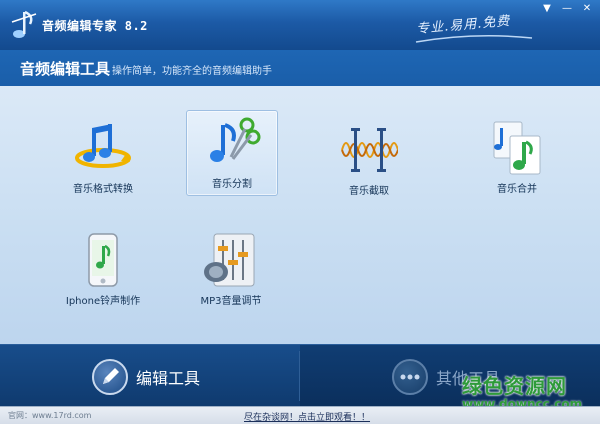  I want to click on menu-dropdown-button: ▼, so click(547, 9).